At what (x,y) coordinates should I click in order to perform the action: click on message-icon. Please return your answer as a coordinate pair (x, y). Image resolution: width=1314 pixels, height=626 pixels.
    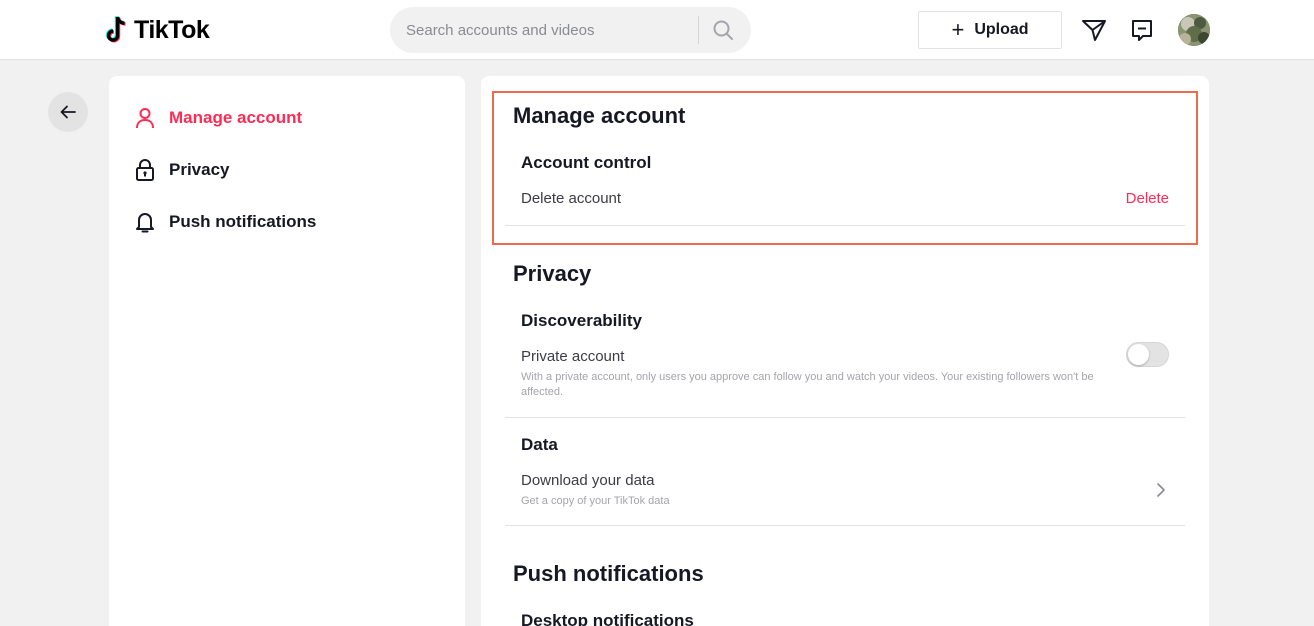
    Looking at the image, I should click on (1142, 30).